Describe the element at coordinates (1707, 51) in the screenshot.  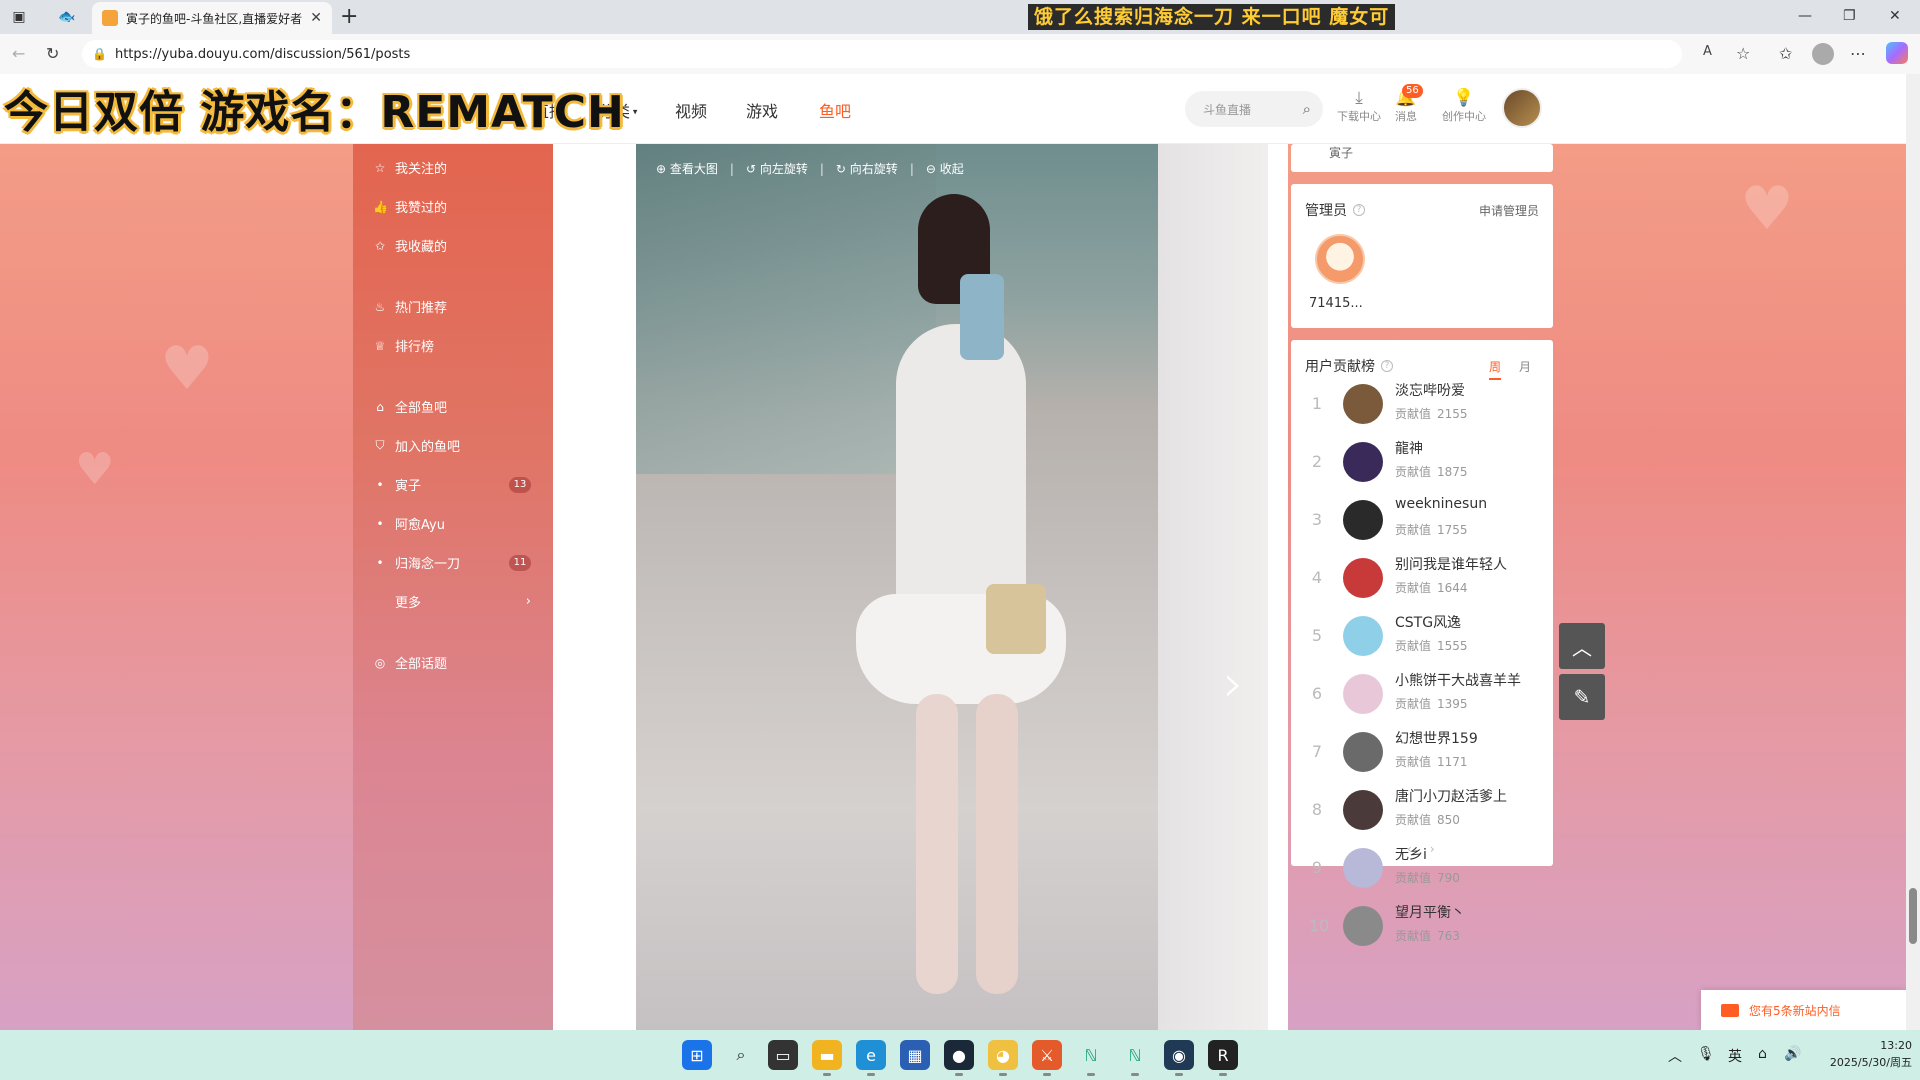
I see `read-aloud-icon: A` at that location.